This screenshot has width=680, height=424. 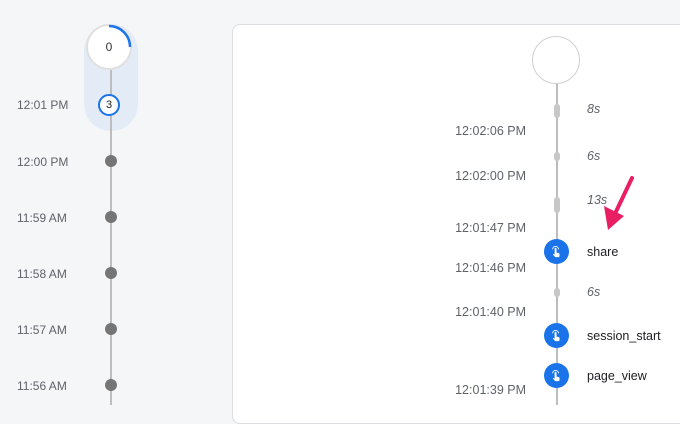 I want to click on event-name: session_start, so click(x=624, y=336).